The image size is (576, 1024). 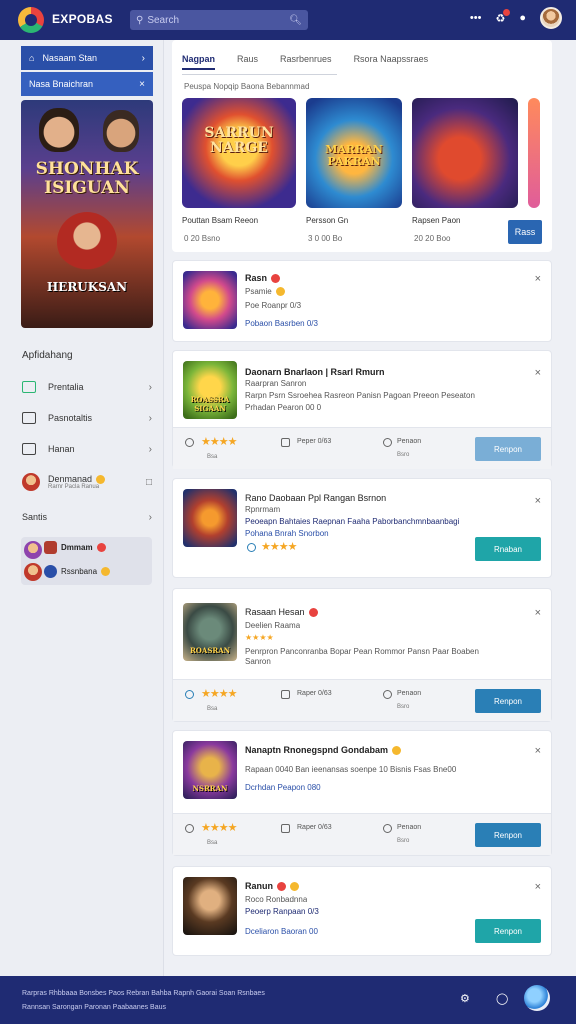 I want to click on card-link: Dceliaron Baoran 00, so click(x=281, y=931).